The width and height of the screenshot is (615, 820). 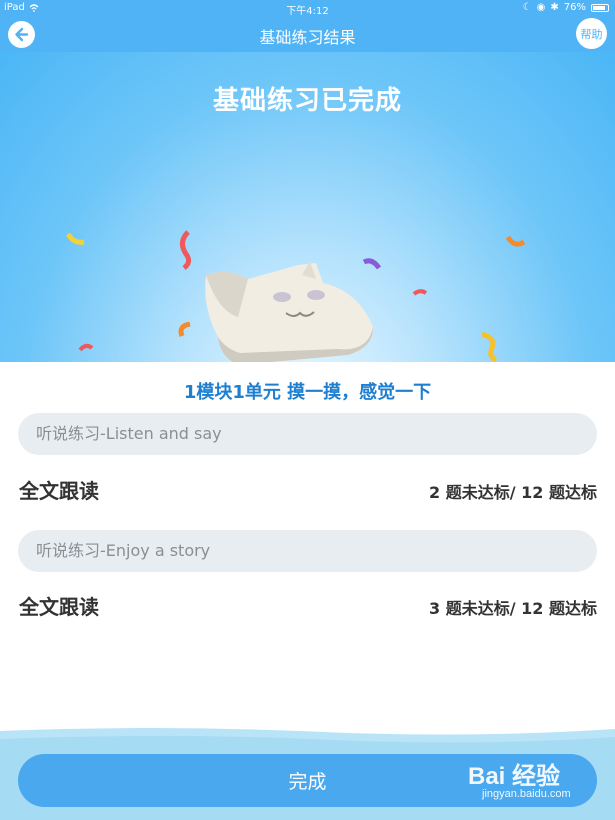 What do you see at coordinates (513, 492) in the screenshot?
I see `item-result: 2 题未达标/ 12 题达标` at bounding box center [513, 492].